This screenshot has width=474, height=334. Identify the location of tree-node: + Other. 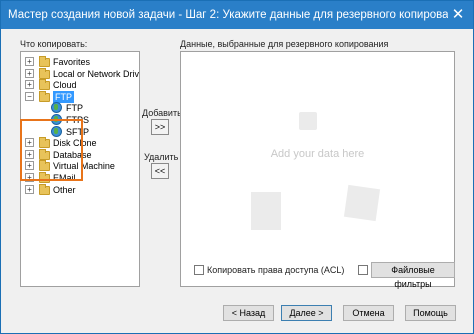
(80, 189).